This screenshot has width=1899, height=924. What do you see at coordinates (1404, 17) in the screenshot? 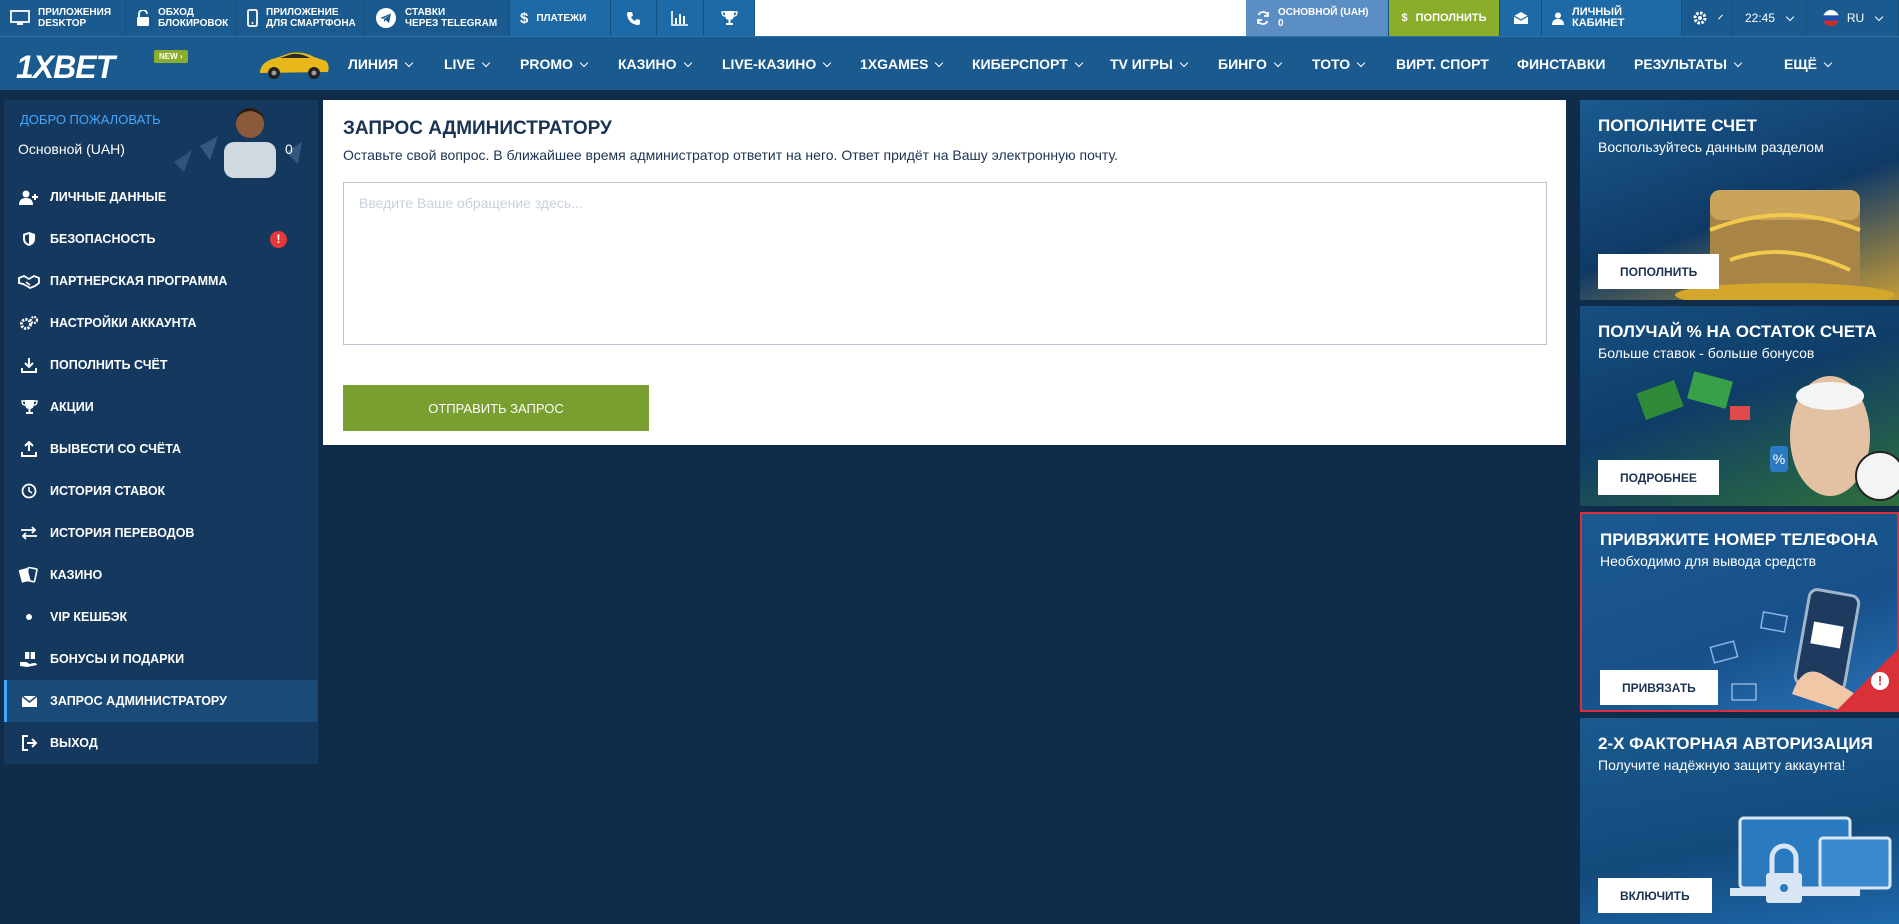
I see `dollar-icon: $` at bounding box center [1404, 17].